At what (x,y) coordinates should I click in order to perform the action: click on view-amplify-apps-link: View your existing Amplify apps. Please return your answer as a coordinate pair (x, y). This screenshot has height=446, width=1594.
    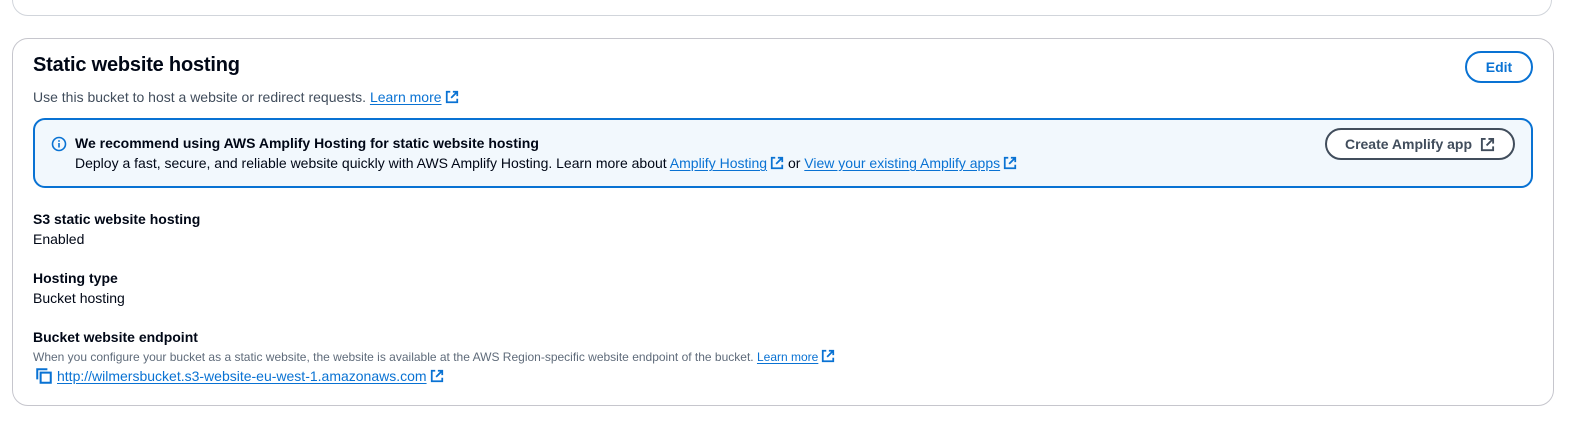
    Looking at the image, I should click on (910, 163).